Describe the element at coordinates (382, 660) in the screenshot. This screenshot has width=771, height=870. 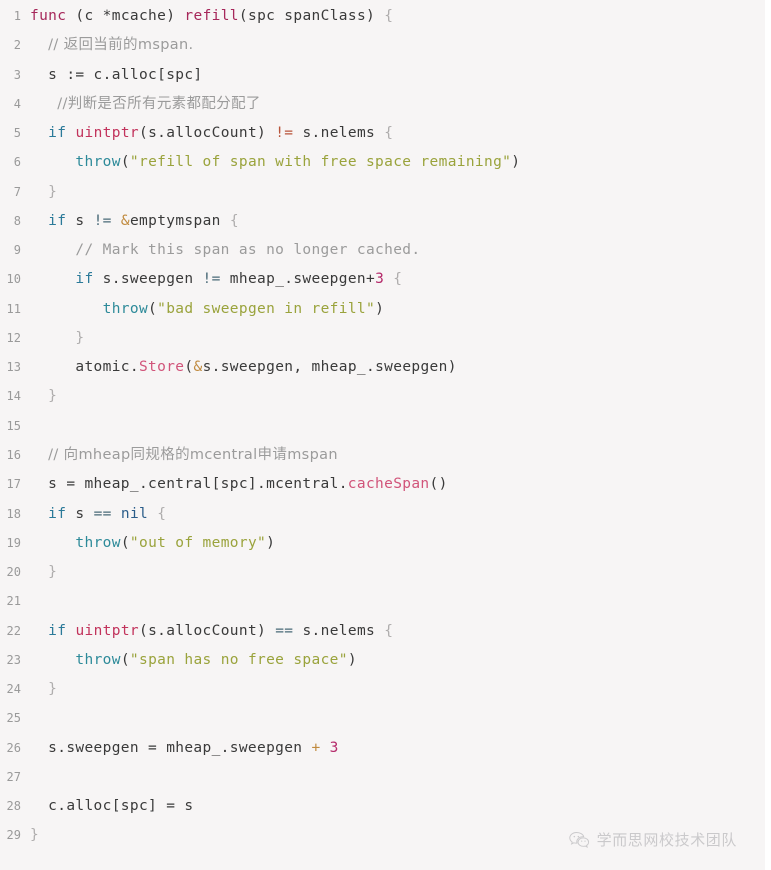
I see `code-line: 23 throw("span has no free space")` at that location.